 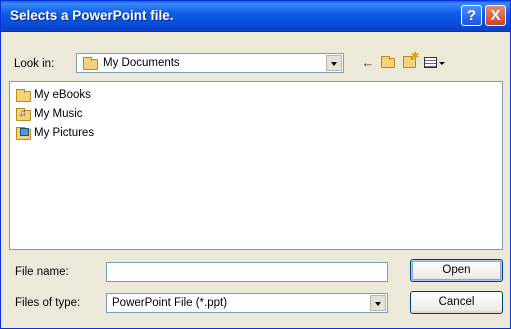 I want to click on file-name-input, so click(x=247, y=272).